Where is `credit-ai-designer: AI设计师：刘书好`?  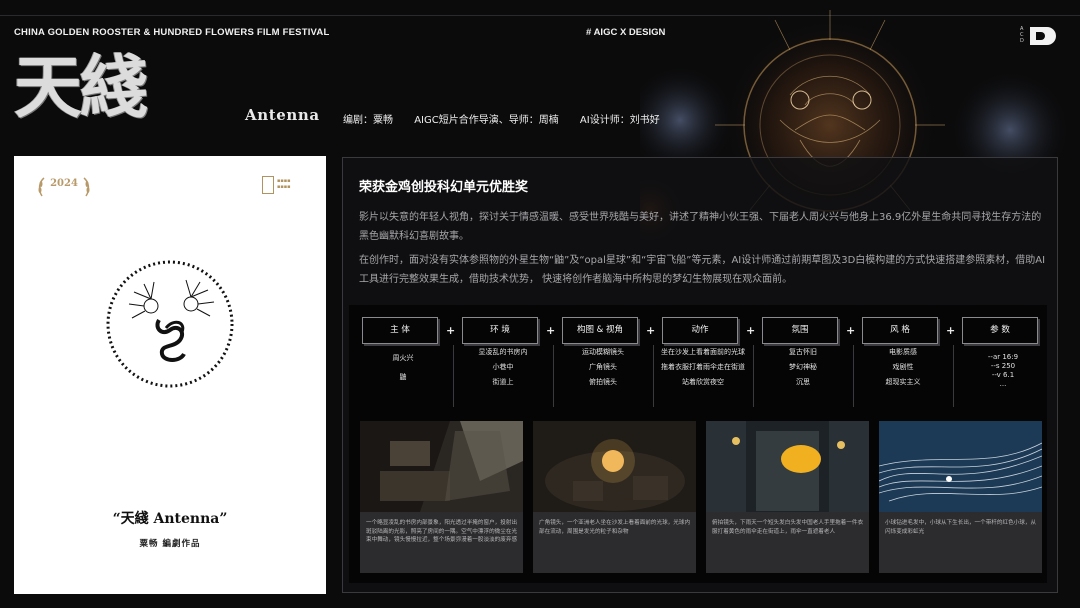 credit-ai-designer: AI设计师：刘书好 is located at coordinates (619, 120).